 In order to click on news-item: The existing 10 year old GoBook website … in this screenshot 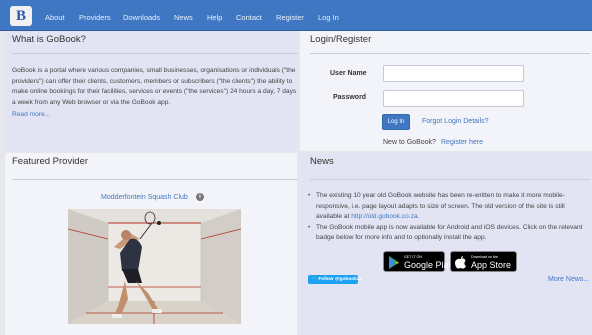, I will do `click(448, 207)`.